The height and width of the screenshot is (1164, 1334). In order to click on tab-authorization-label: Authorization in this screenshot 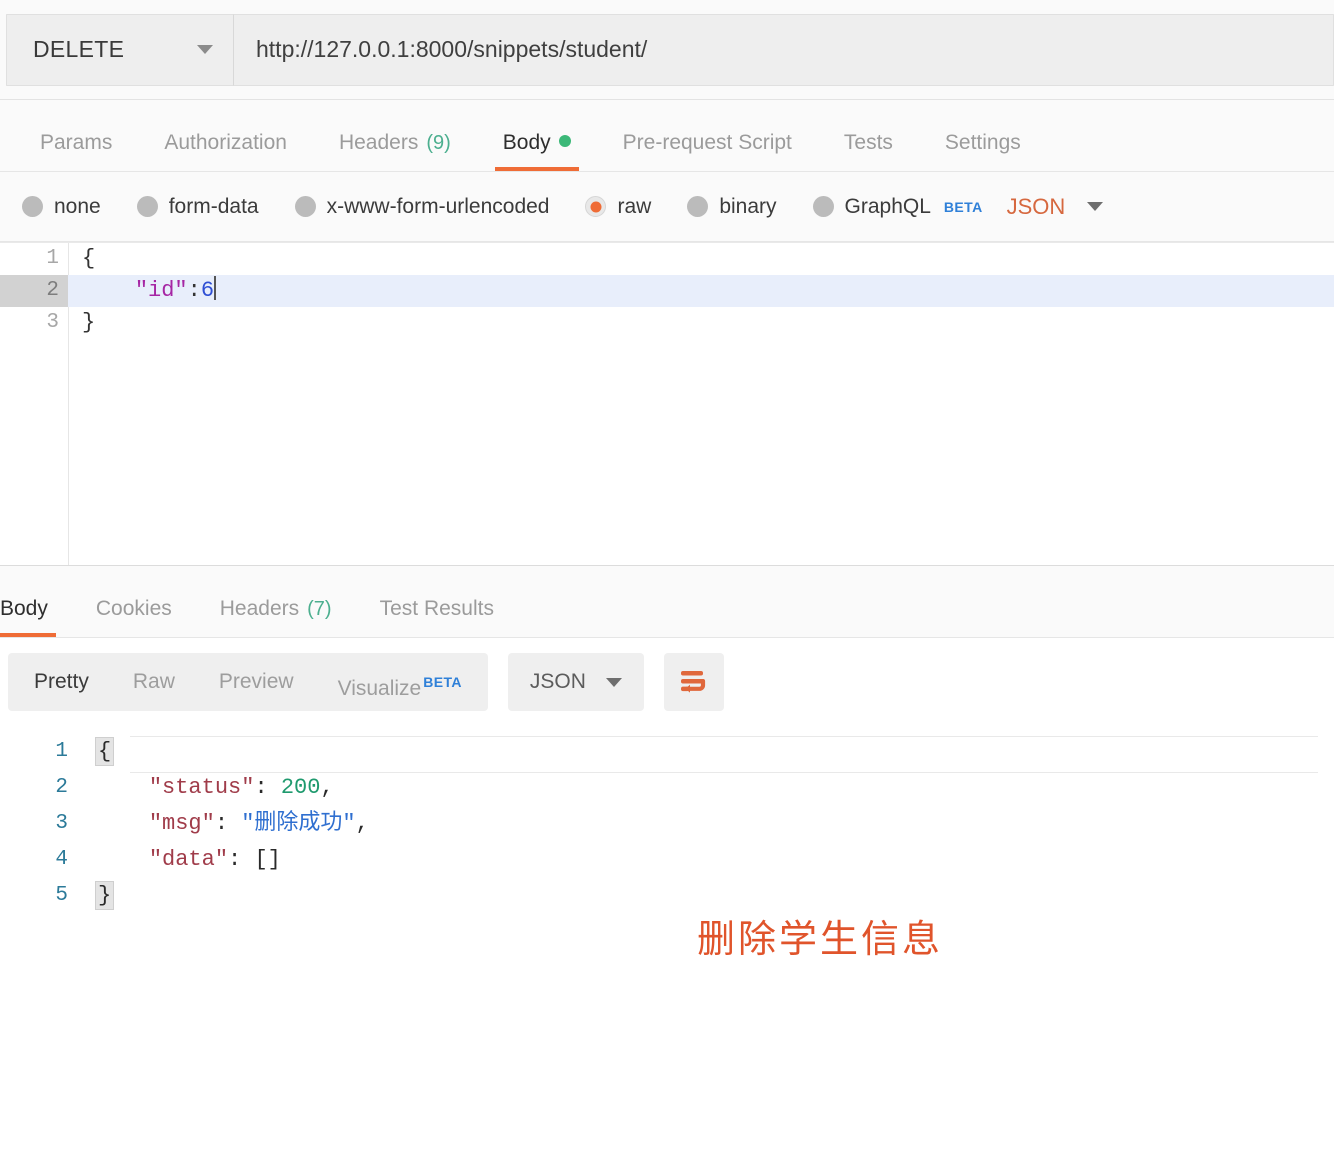, I will do `click(225, 142)`.